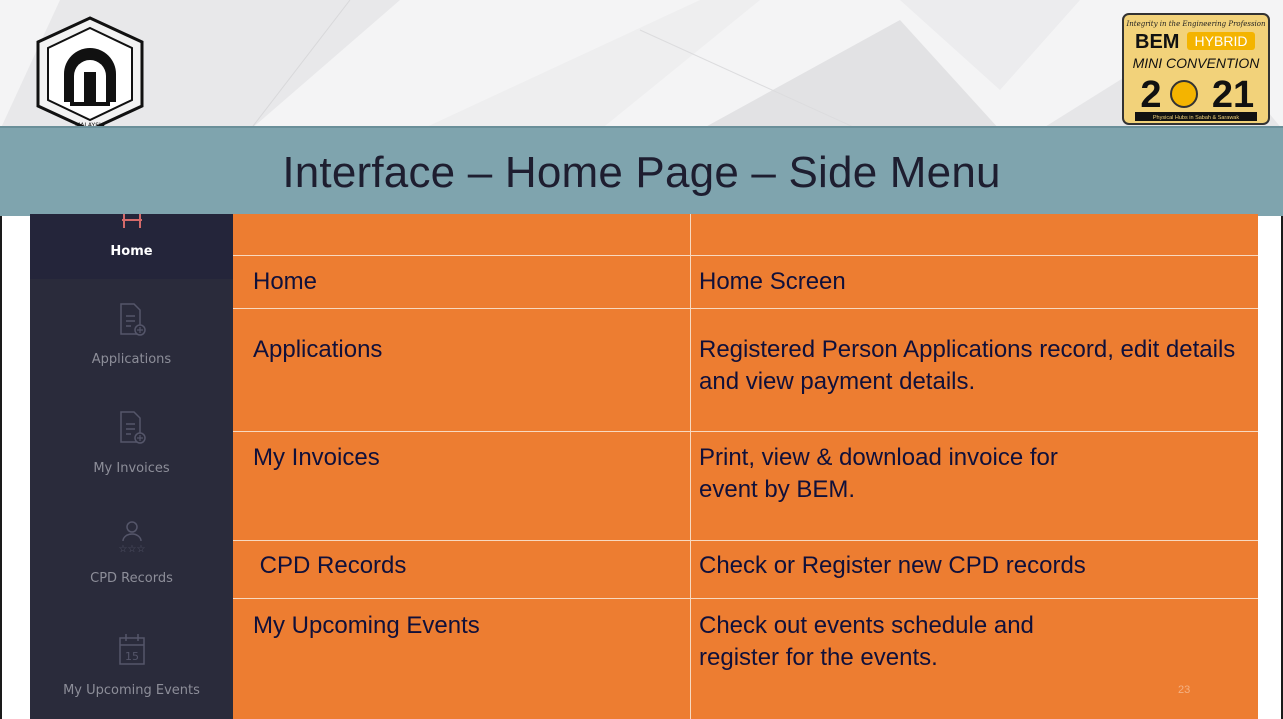 The width and height of the screenshot is (1283, 719). Describe the element at coordinates (131, 690) in the screenshot. I see `sidebar-item-label: My Upcoming Events` at that location.